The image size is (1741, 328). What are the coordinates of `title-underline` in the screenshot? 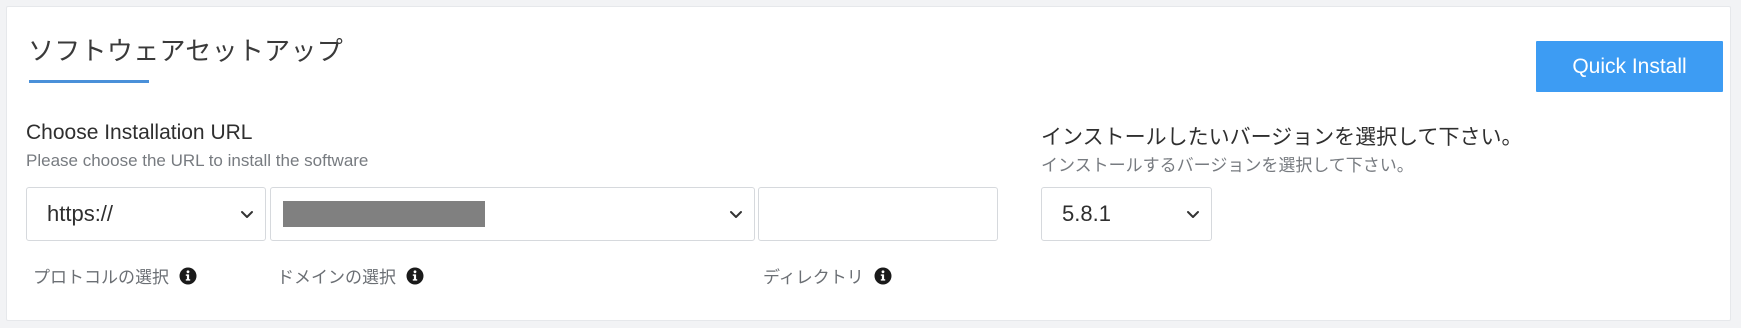 It's located at (89, 81).